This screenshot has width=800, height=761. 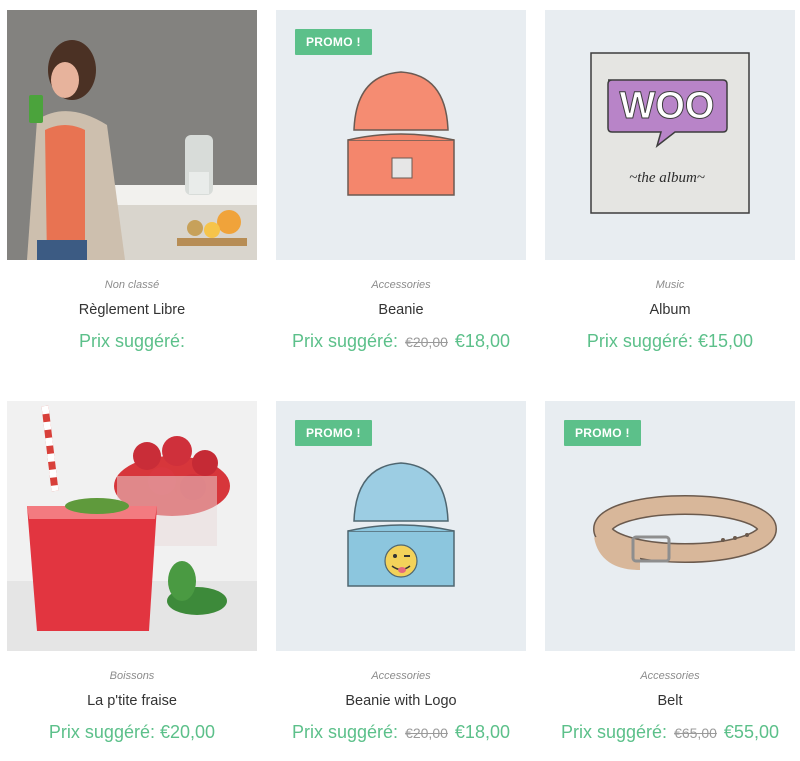 I want to click on product-price: Prix suggéré: €20,00, so click(x=132, y=732).